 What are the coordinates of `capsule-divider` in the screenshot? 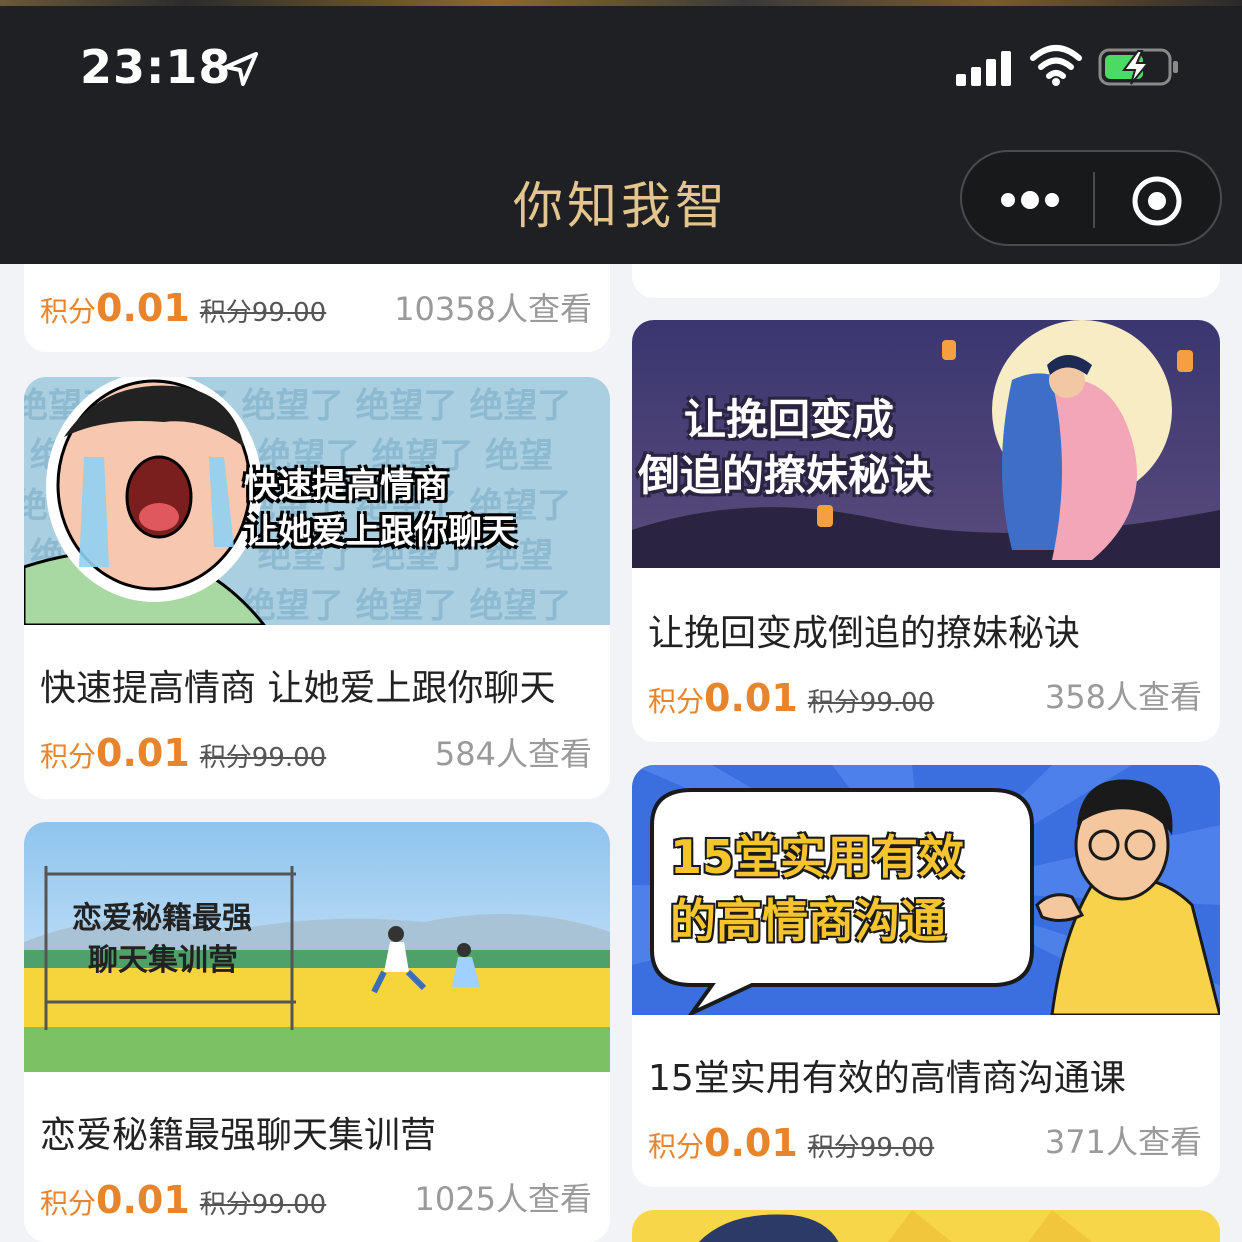 It's located at (1094, 200).